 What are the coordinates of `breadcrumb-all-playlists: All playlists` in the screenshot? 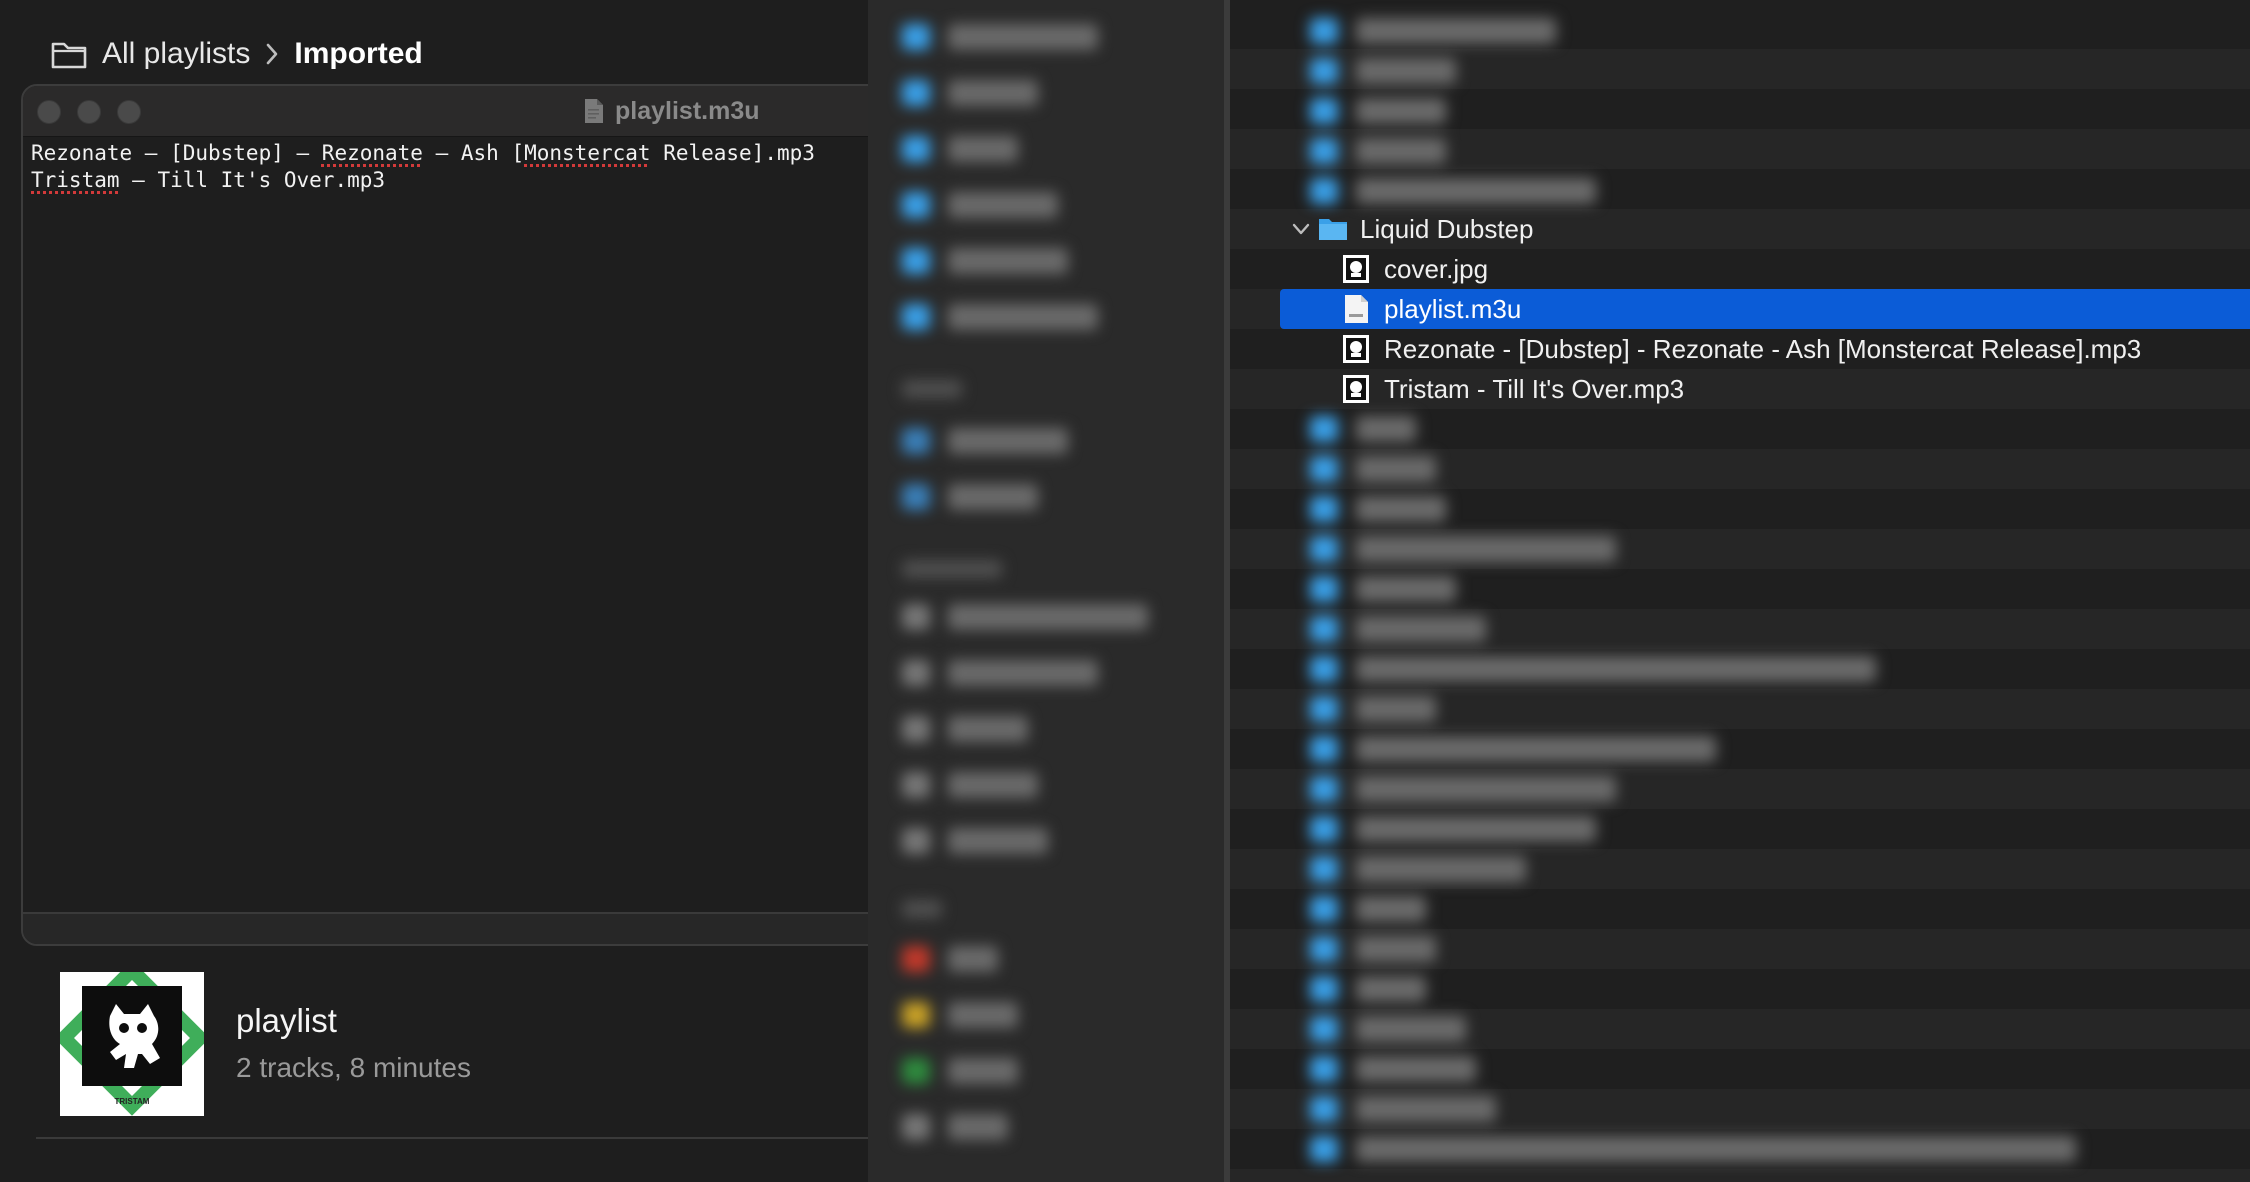 It's located at (176, 54).